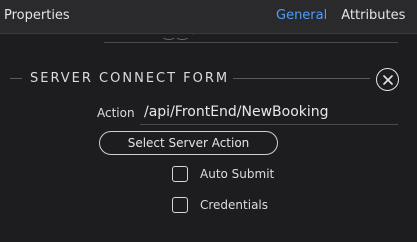 This screenshot has width=417, height=242. I want to click on clipped-text: ‿ ‿ ᵞ, so click(179, 37).